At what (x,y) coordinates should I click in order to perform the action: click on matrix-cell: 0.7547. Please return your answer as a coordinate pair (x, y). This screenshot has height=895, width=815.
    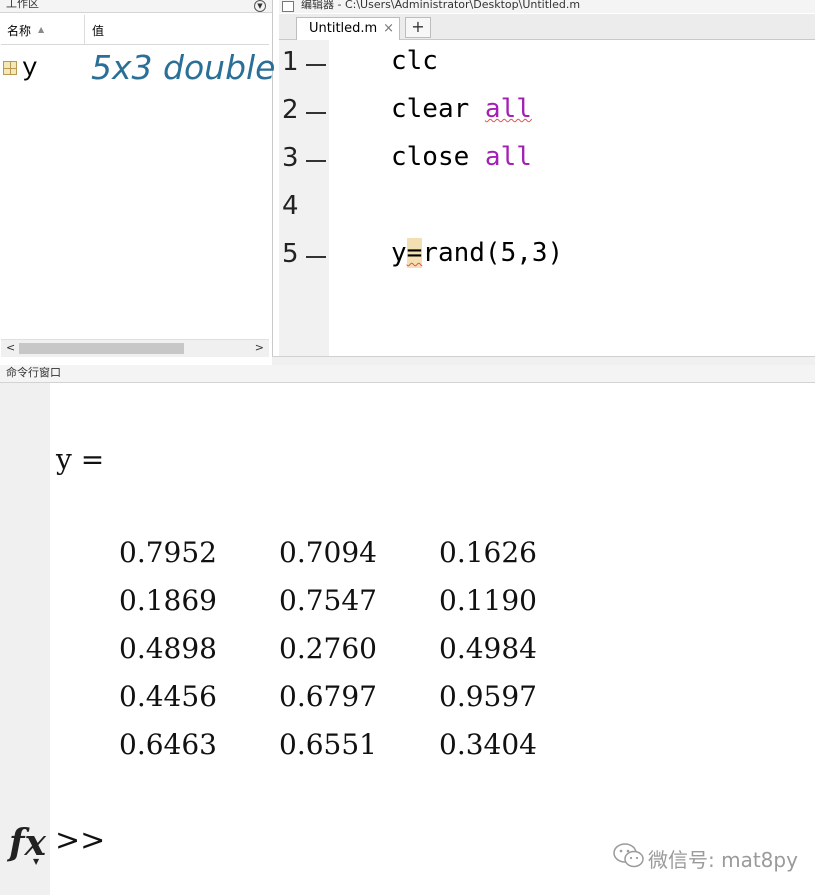
    Looking at the image, I should click on (328, 600).